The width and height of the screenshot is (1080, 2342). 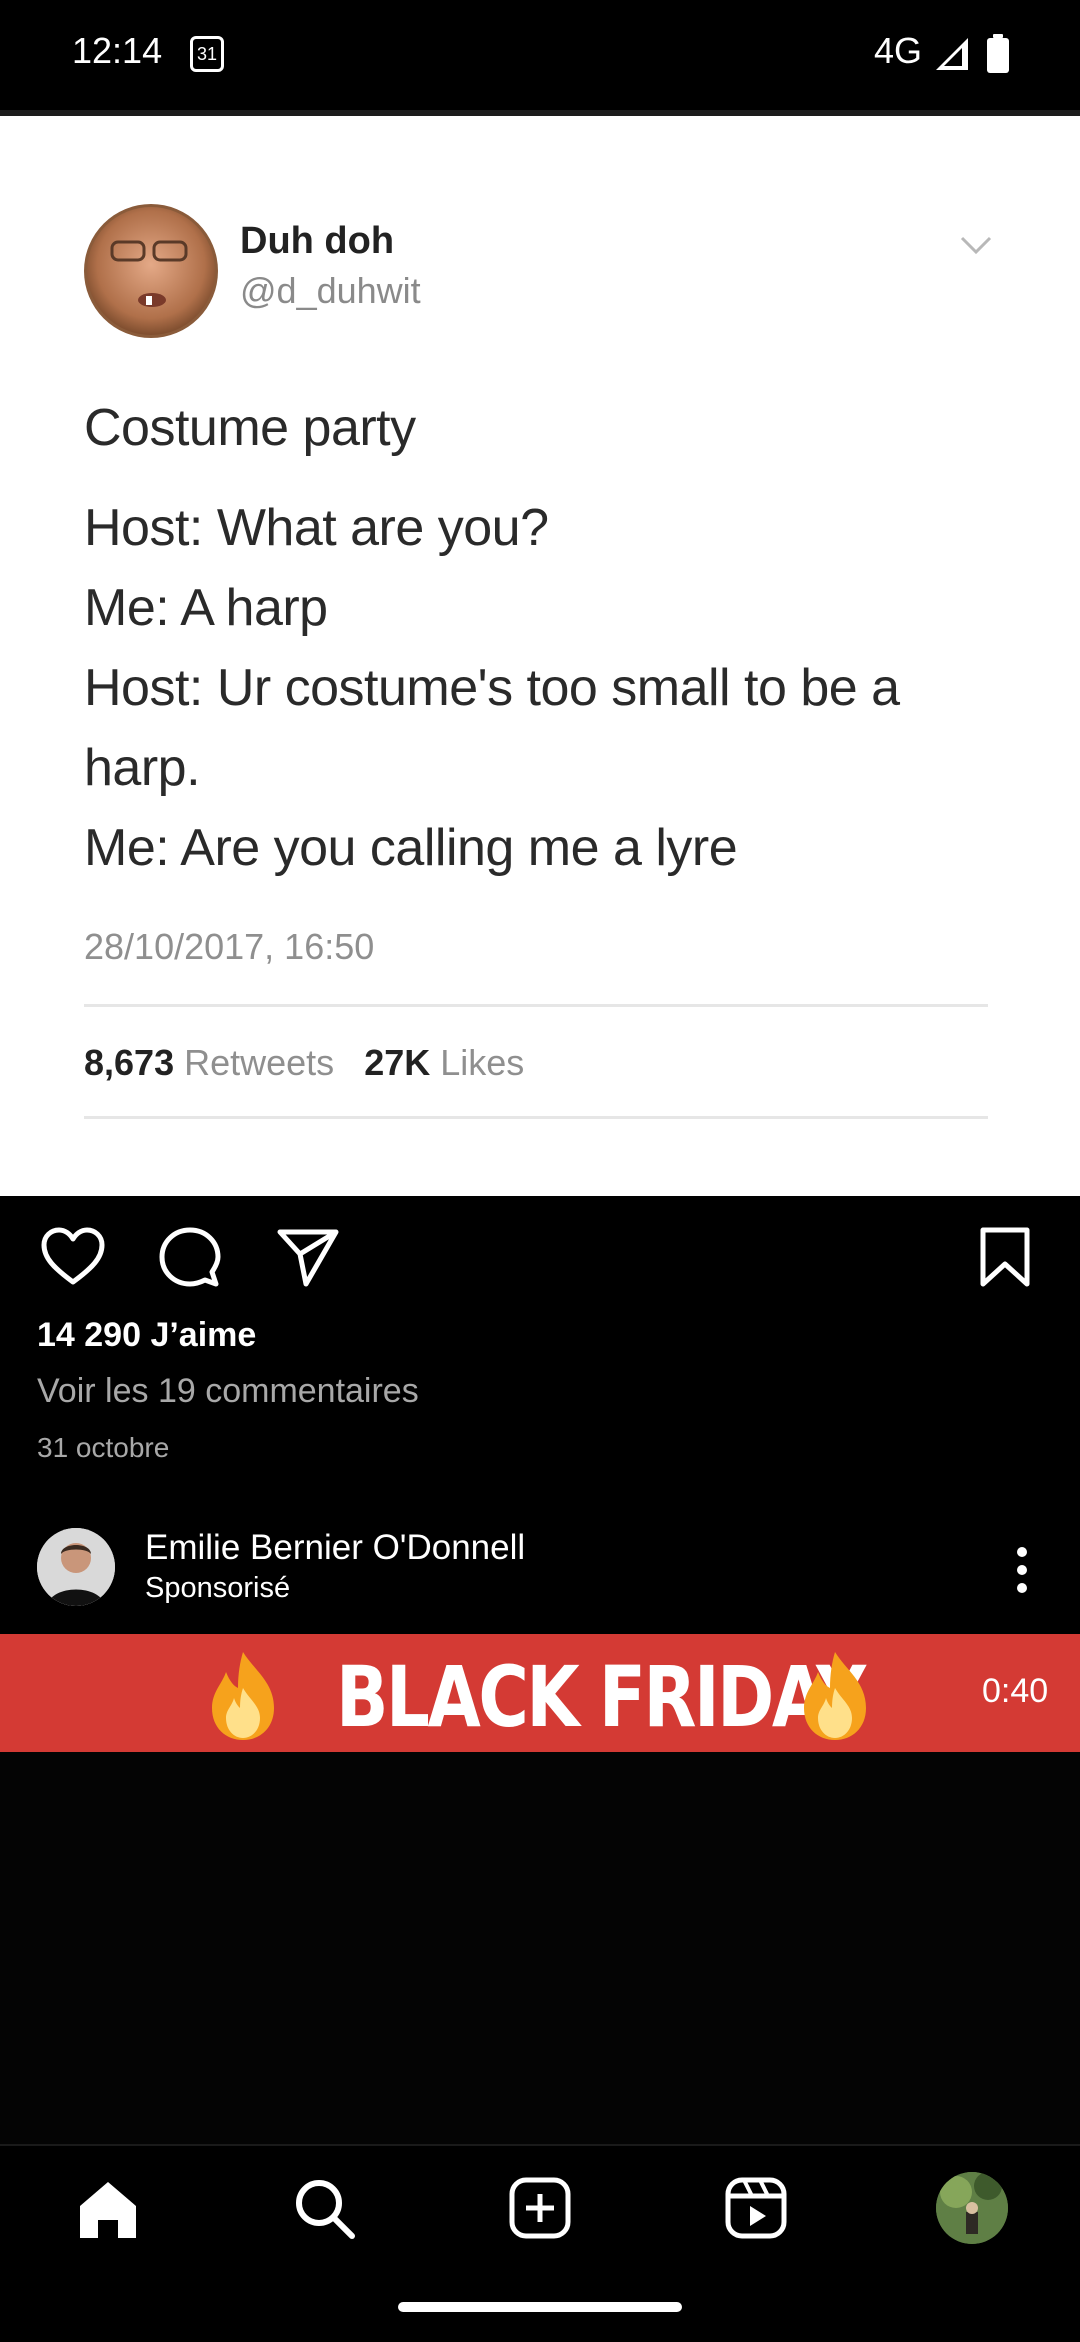 I want to click on signal-icon, so click(x=952, y=54).